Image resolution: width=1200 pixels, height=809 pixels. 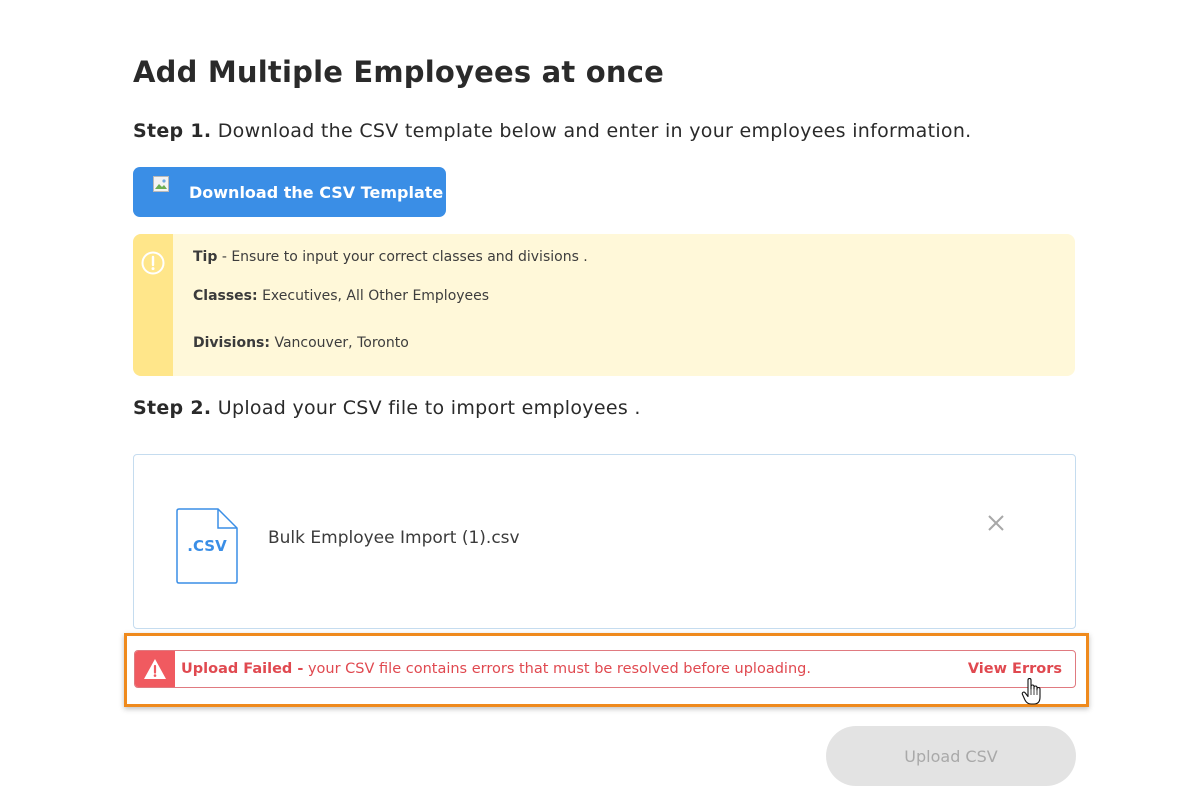 I want to click on error-icon-box, so click(x=155, y=669).